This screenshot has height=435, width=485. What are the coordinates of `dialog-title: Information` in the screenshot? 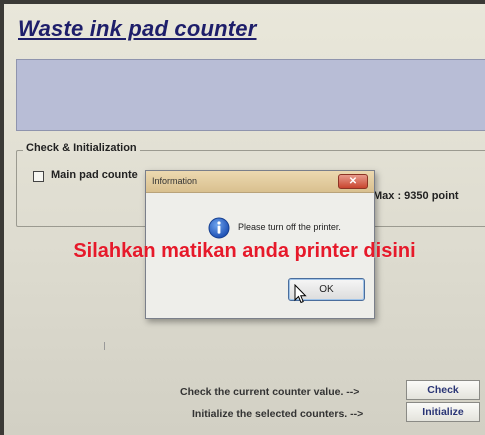 It's located at (175, 181).